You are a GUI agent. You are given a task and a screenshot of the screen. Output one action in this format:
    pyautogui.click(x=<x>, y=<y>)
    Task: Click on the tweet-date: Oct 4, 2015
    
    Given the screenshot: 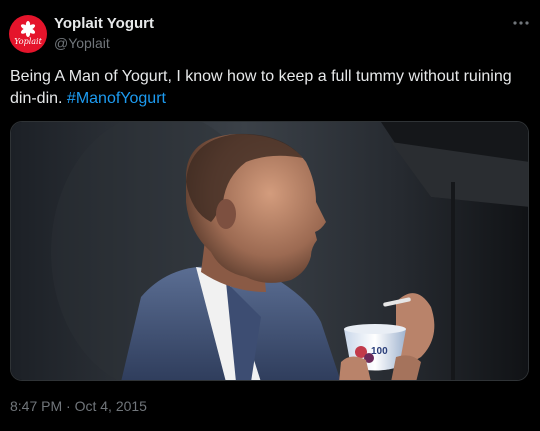 What is the action you would take?
    pyautogui.click(x=110, y=406)
    